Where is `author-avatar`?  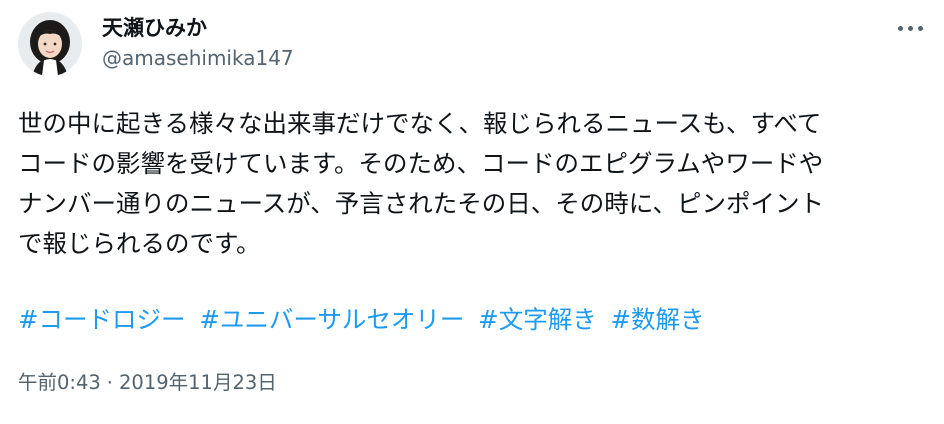 author-avatar is located at coordinates (50, 44).